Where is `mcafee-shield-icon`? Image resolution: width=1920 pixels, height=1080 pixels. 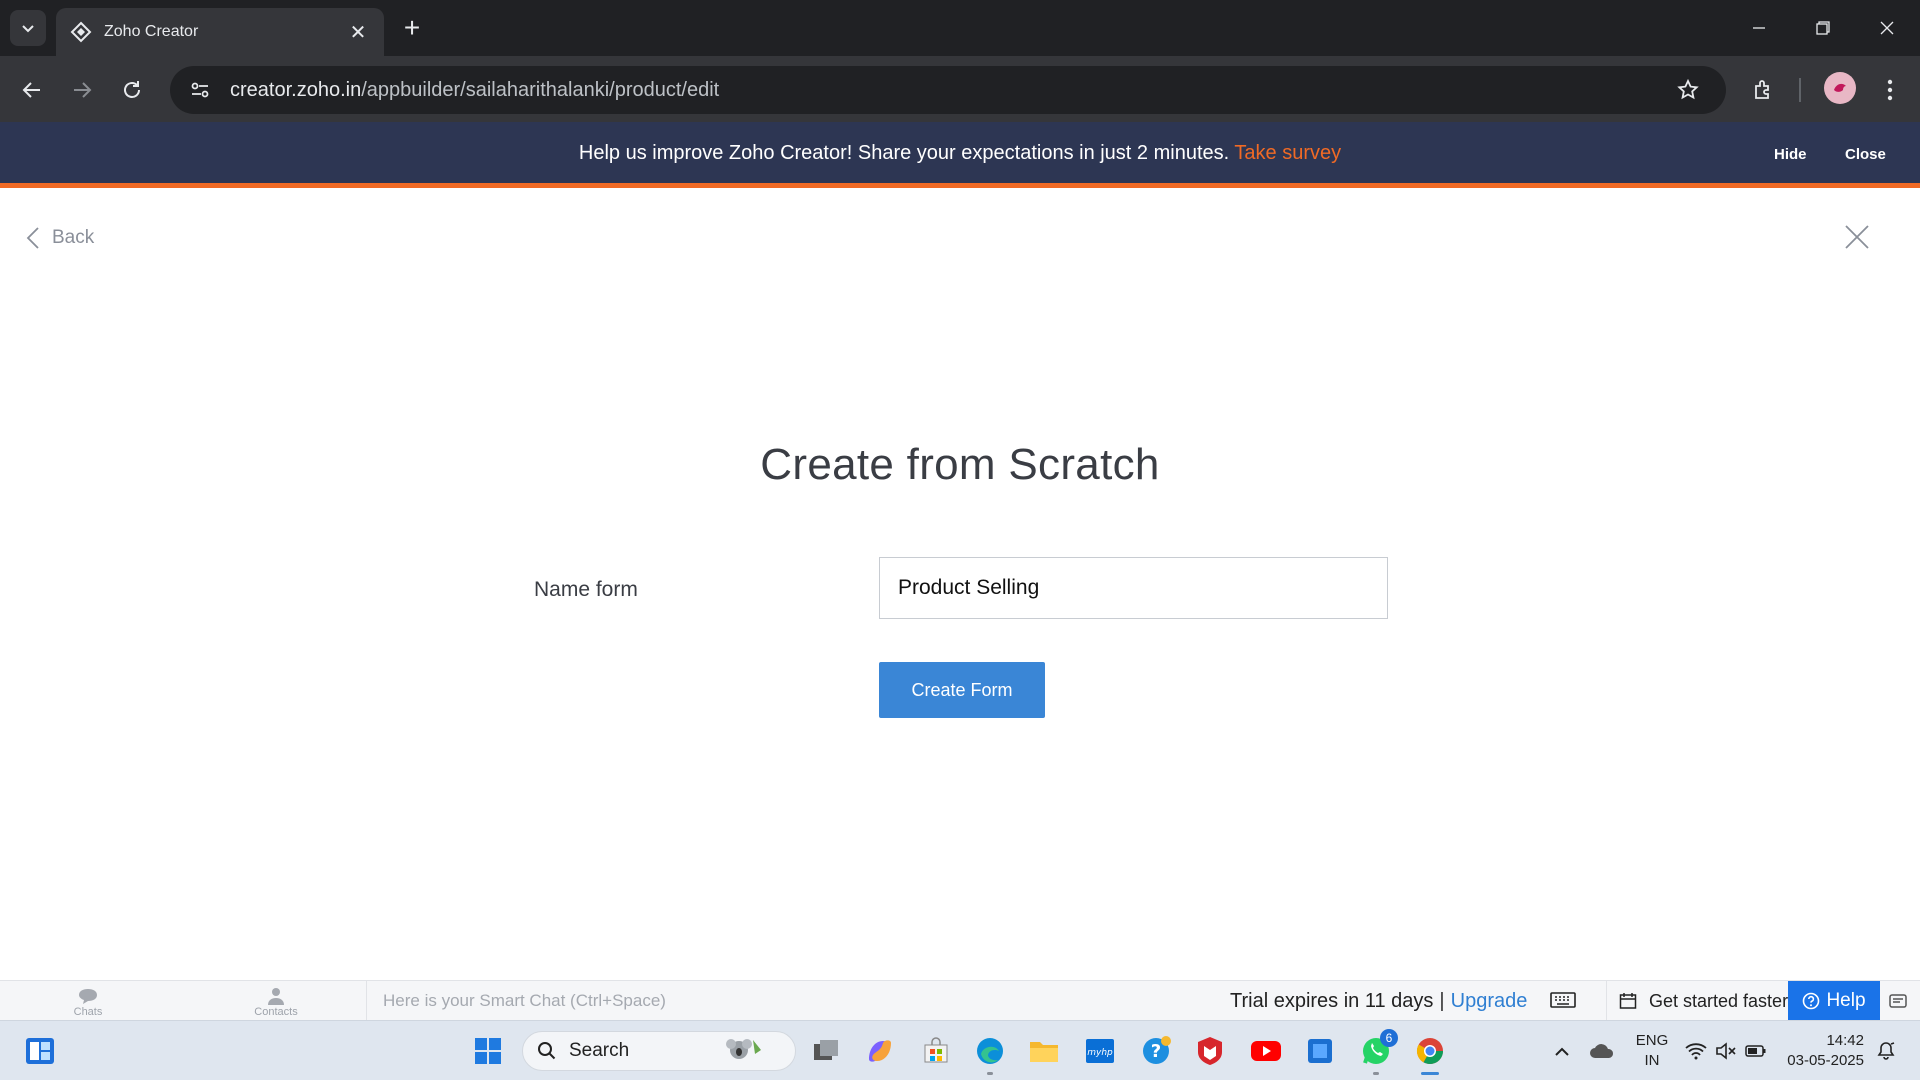
mcafee-shield-icon is located at coordinates (1210, 1051).